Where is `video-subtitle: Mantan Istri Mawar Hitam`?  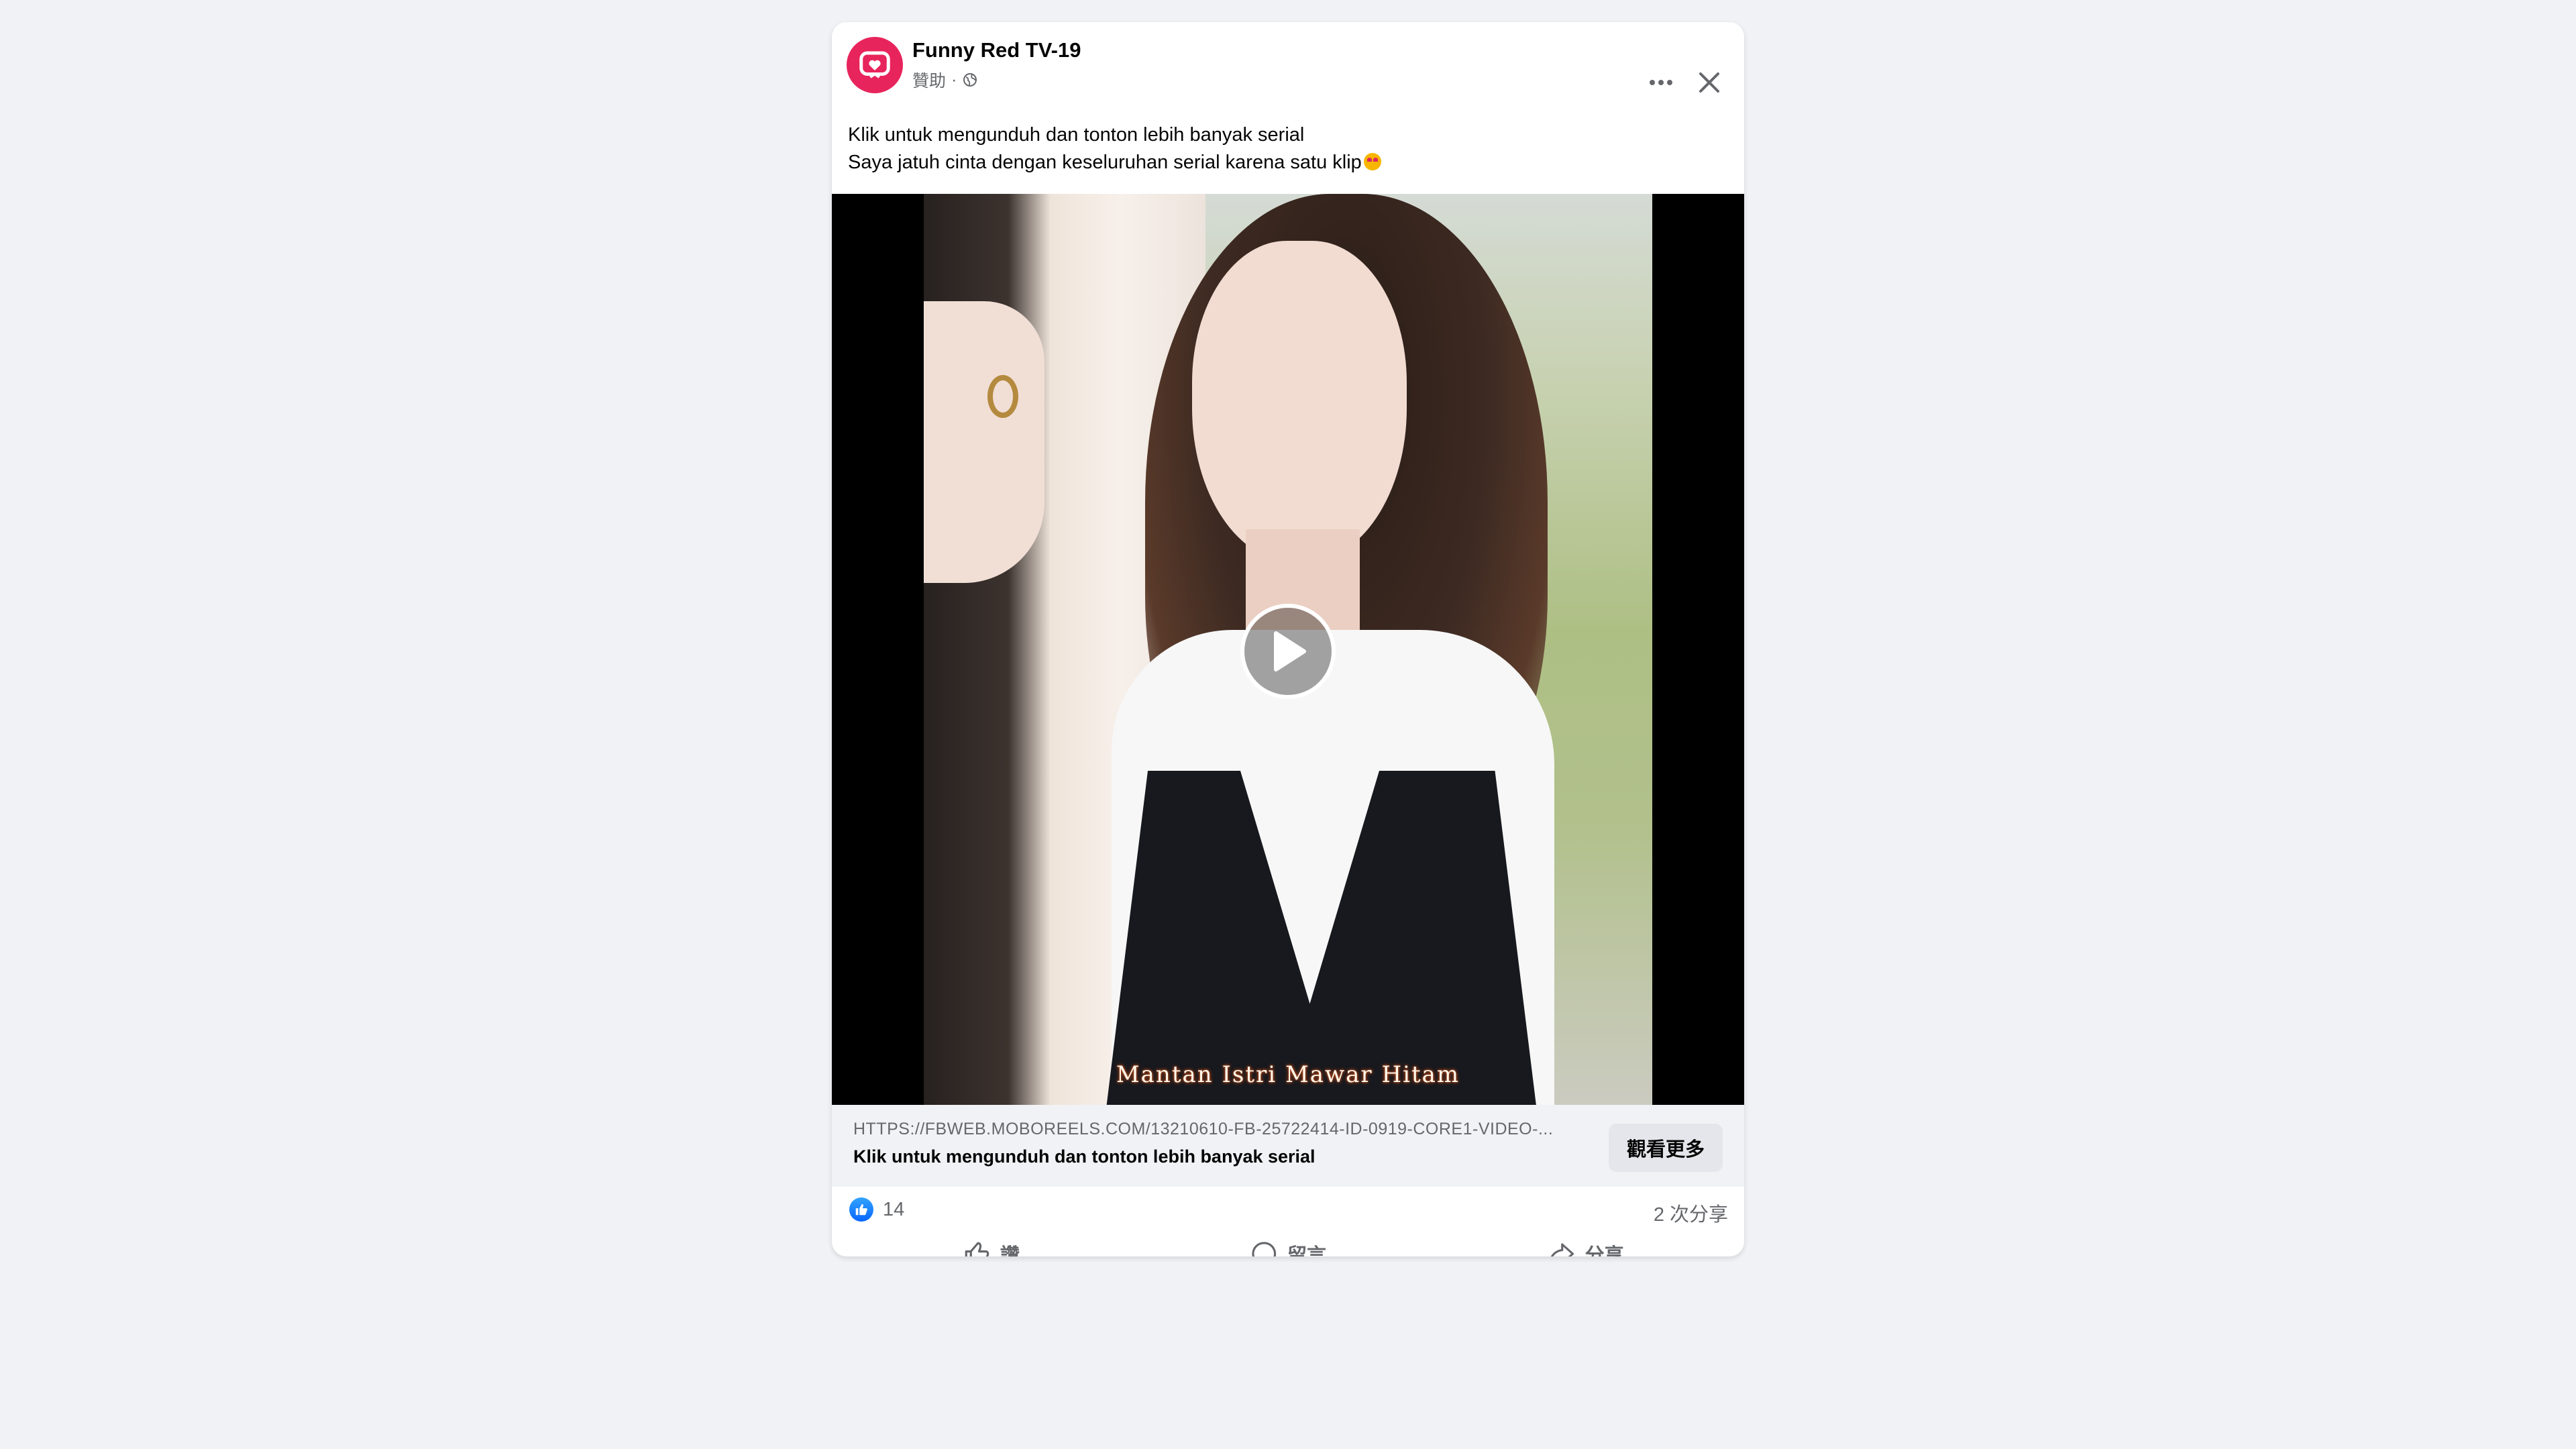 video-subtitle: Mantan Istri Mawar Hitam is located at coordinates (1288, 1074).